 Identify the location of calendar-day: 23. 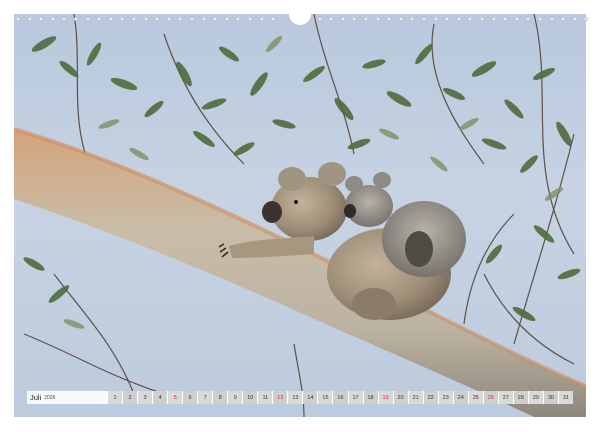
(445, 397).